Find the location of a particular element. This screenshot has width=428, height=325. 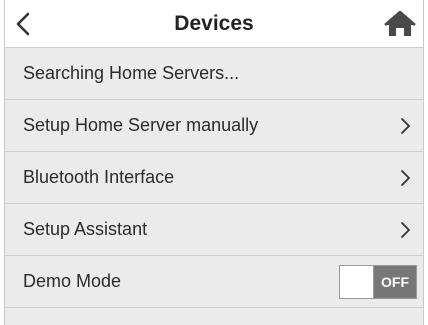

list-item-label: Setup Assistant is located at coordinates (85, 229).